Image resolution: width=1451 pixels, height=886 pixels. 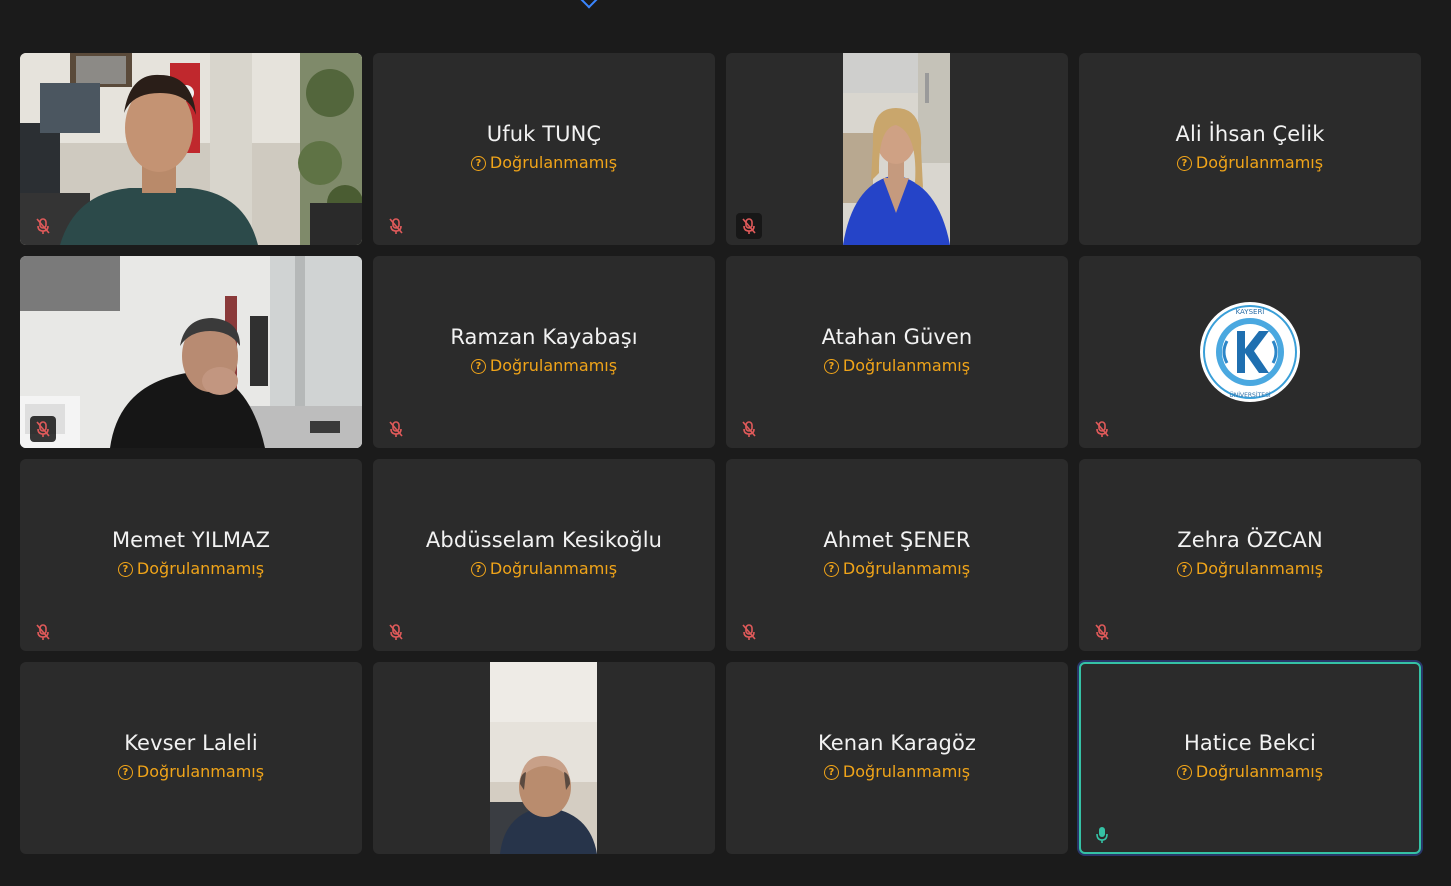 I want to click on participant-name: Zehra ÖZCAN, so click(x=1250, y=540).